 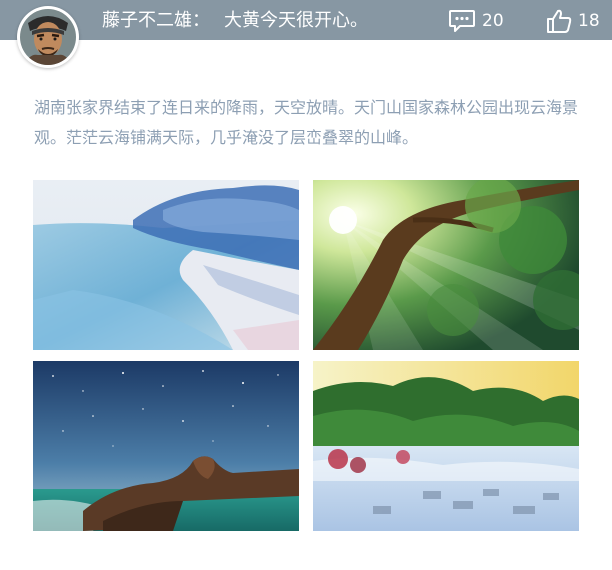 What do you see at coordinates (166, 446) in the screenshot?
I see `photo-starry-coast` at bounding box center [166, 446].